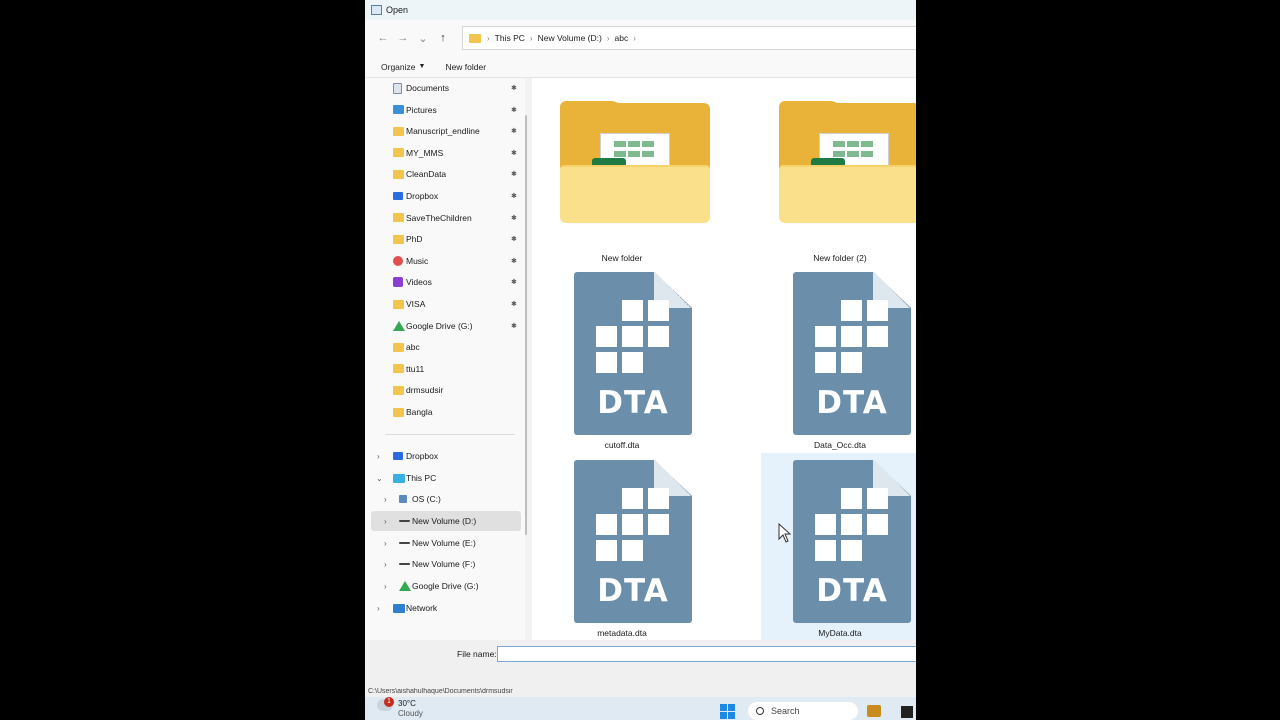  What do you see at coordinates (417, 260) in the screenshot?
I see `sidebar-item-label: Music` at bounding box center [417, 260].